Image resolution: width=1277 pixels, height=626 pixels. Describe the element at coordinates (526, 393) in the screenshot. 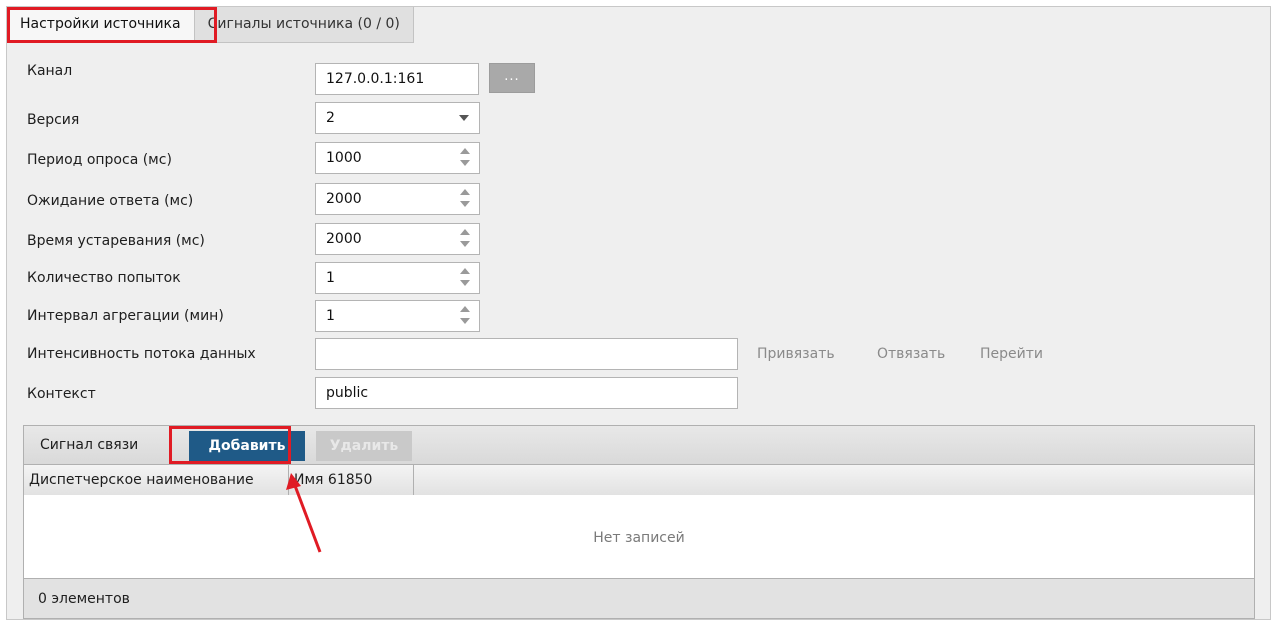

I see `context-field: public` at that location.